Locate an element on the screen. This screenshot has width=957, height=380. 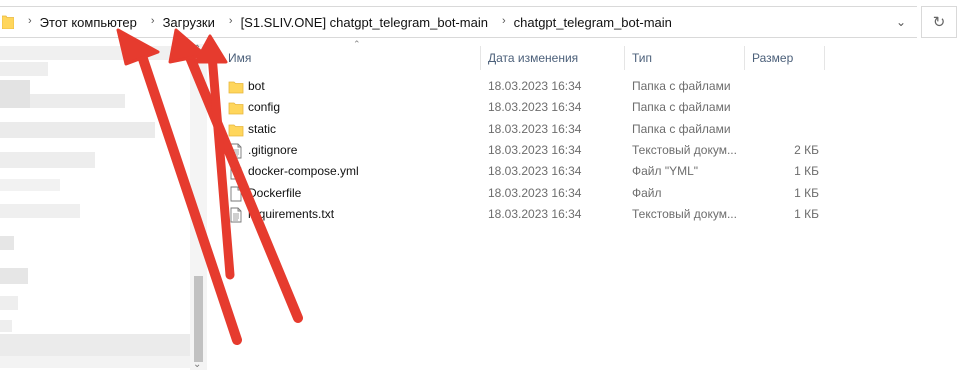
refresh-icon: ↻ is located at coordinates (939, 22).